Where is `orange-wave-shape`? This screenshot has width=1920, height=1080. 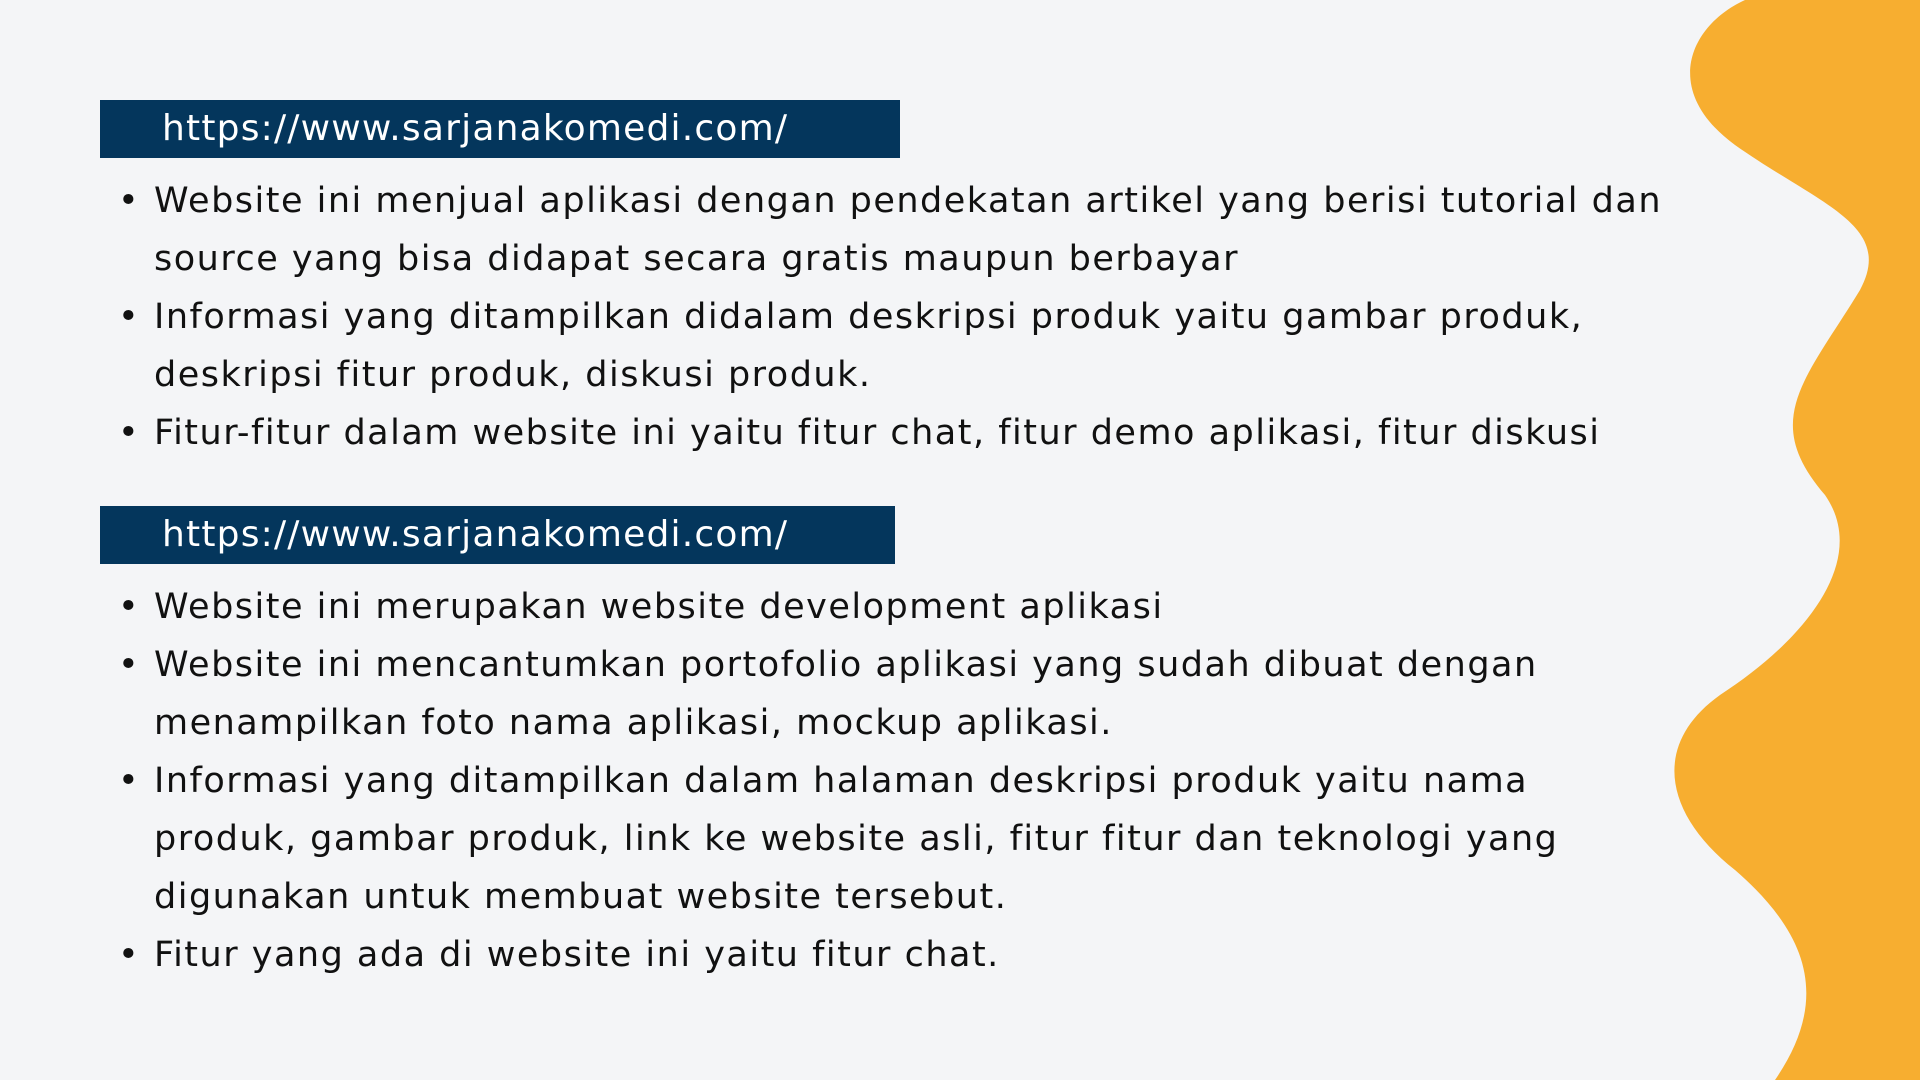
orange-wave-shape is located at coordinates (1797, 540).